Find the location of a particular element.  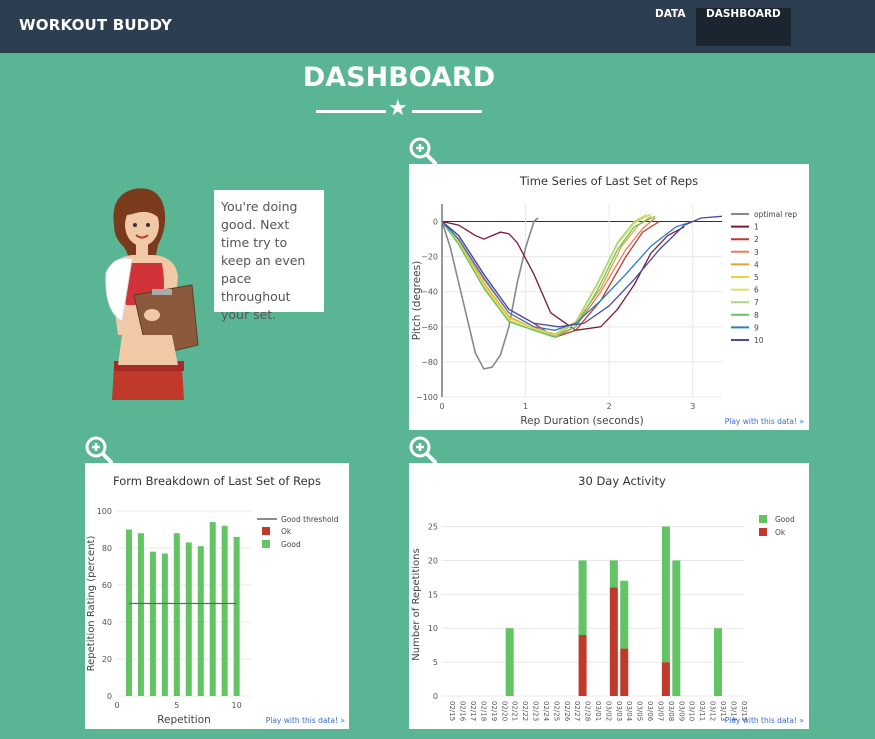

x-tick-label: 02/21 is located at coordinates (515, 711).